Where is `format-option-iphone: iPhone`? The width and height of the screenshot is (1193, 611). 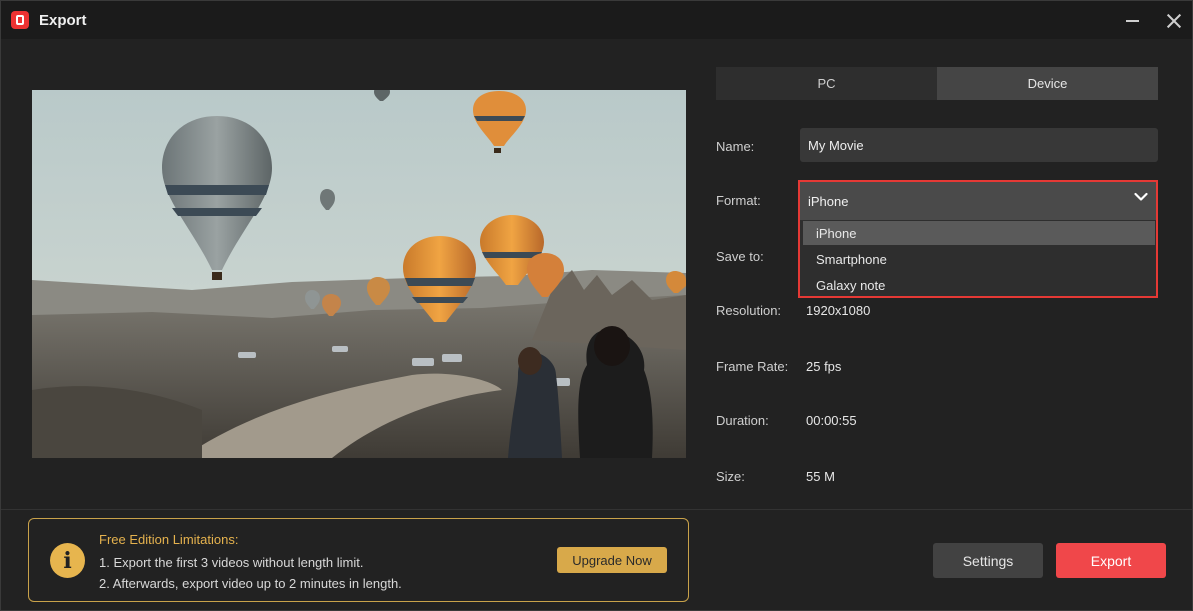 format-option-iphone: iPhone is located at coordinates (979, 233).